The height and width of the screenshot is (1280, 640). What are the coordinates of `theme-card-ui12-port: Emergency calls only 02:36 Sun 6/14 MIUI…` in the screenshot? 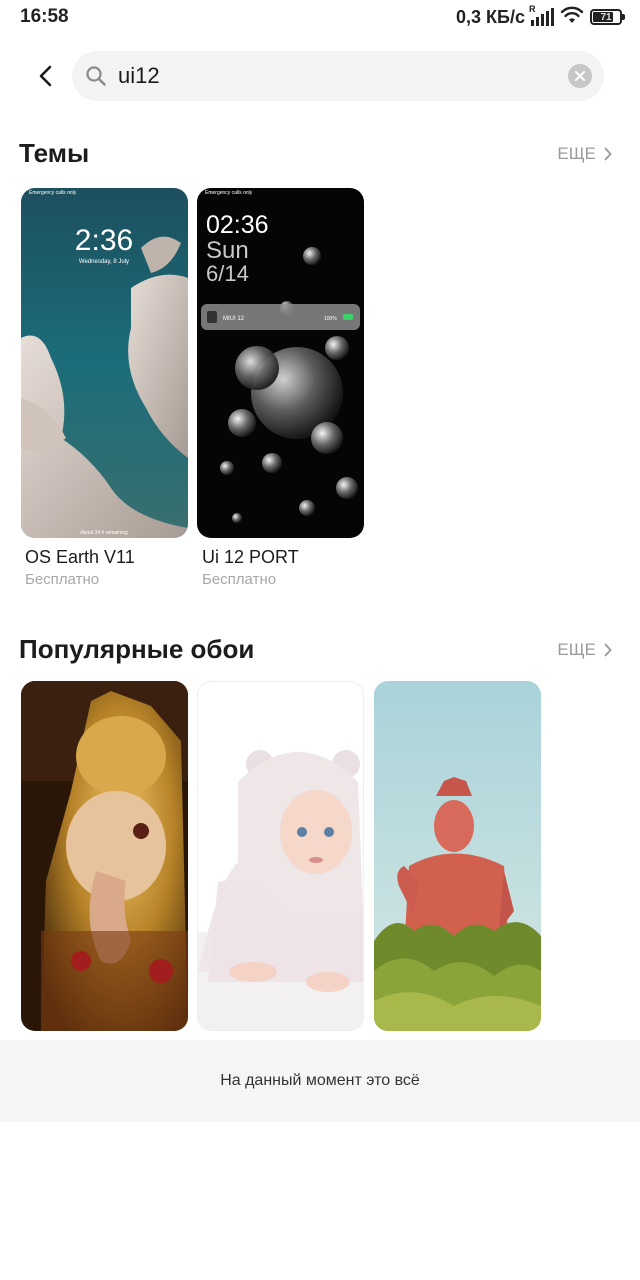 It's located at (280, 363).